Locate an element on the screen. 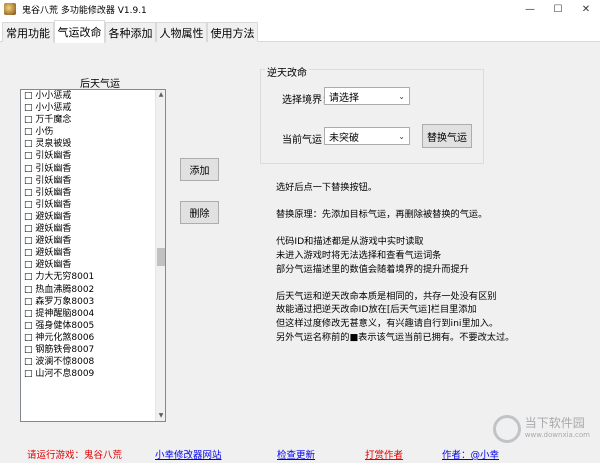  scroll-thumb is located at coordinates (161, 257).